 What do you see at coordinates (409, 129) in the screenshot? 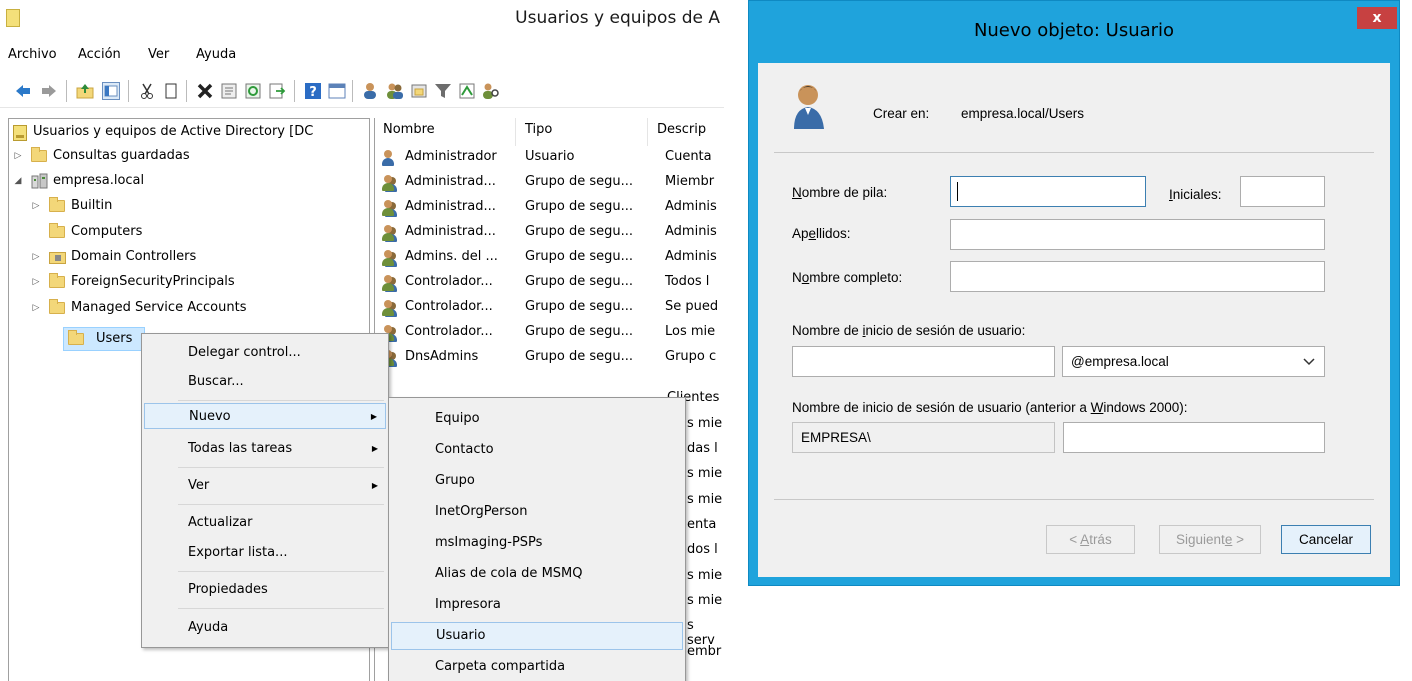
I see `column-header-nombre: Nombre` at bounding box center [409, 129].